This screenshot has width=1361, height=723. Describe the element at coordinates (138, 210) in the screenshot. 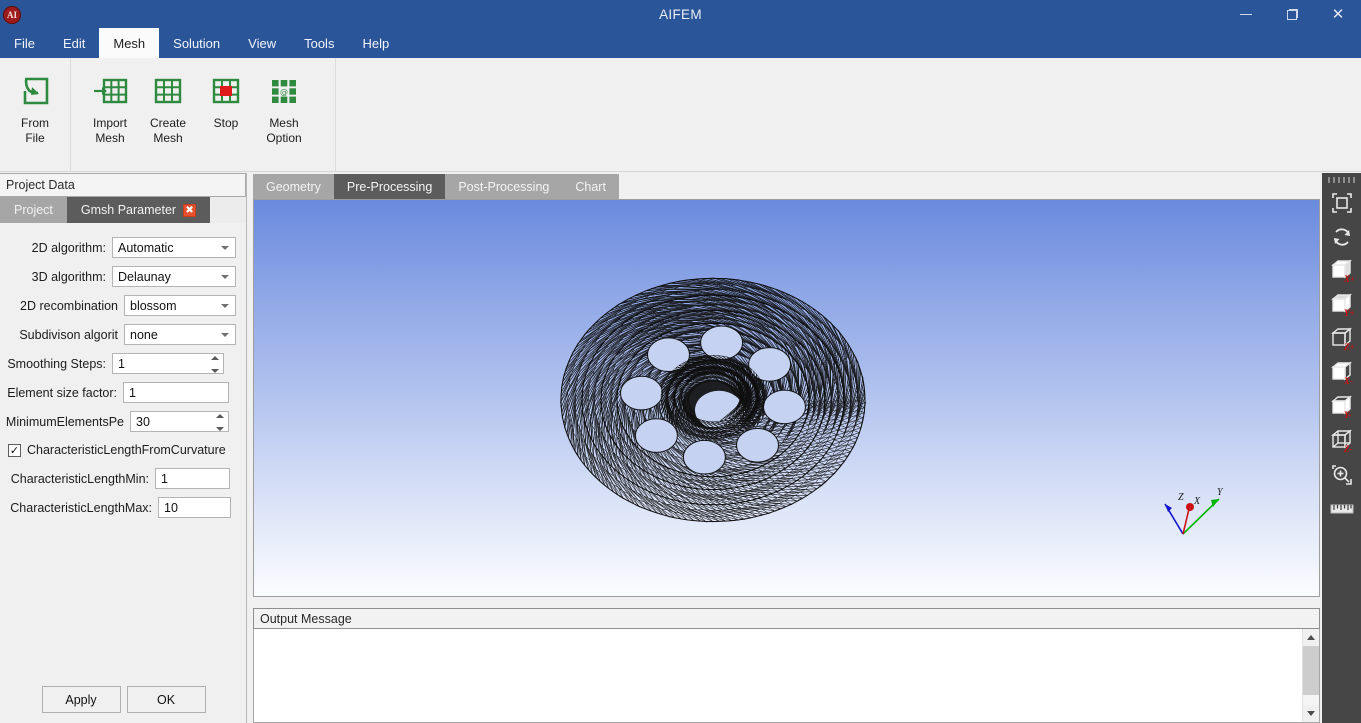

I see `tab-gmsh-parameter: Gmsh Parameter ✖` at that location.